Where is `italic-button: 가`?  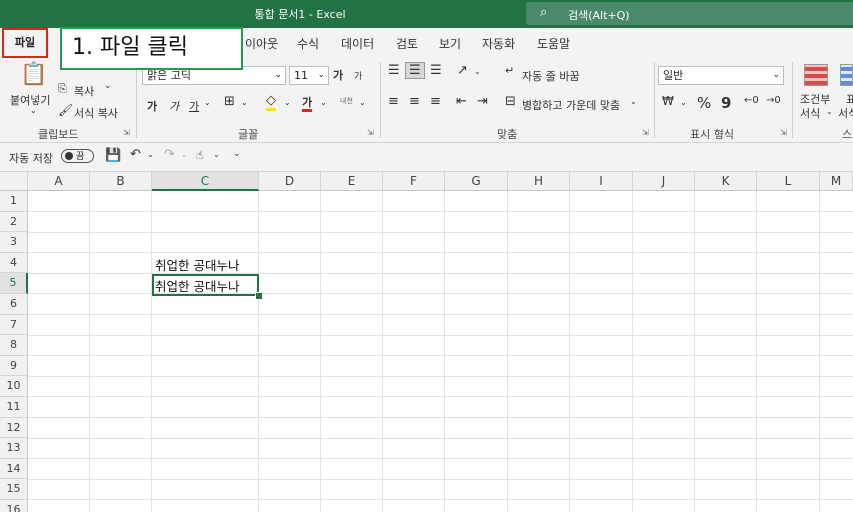
italic-button: 가 is located at coordinates (174, 106).